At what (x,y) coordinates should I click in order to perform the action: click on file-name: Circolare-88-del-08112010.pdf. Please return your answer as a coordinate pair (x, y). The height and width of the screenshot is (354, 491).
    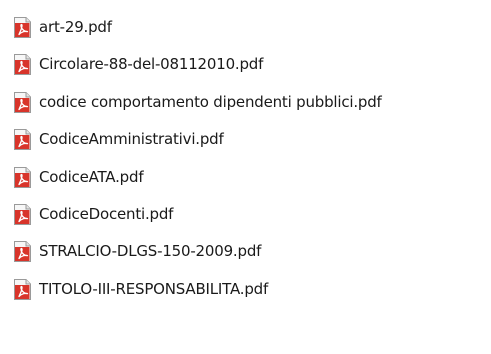
    Looking at the image, I should click on (151, 64).